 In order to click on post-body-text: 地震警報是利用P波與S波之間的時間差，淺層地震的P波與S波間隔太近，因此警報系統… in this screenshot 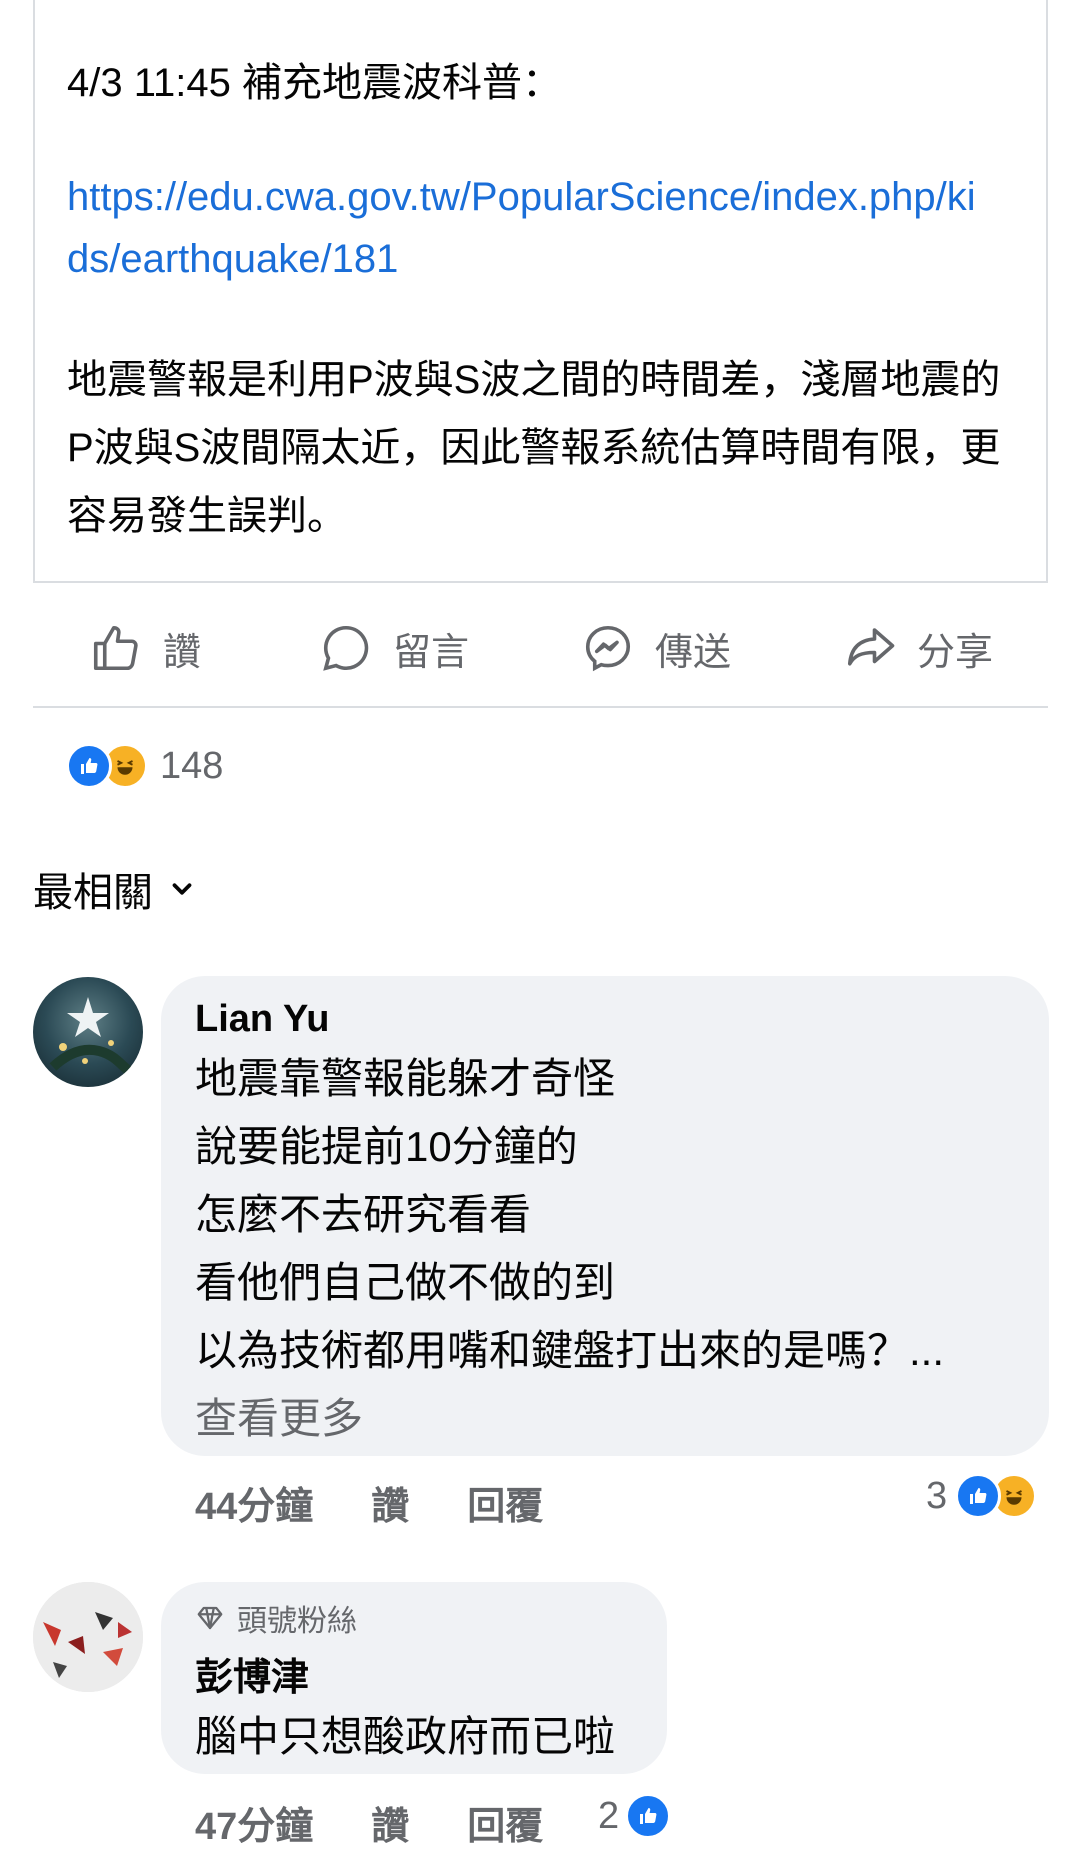, I will do `click(534, 448)`.